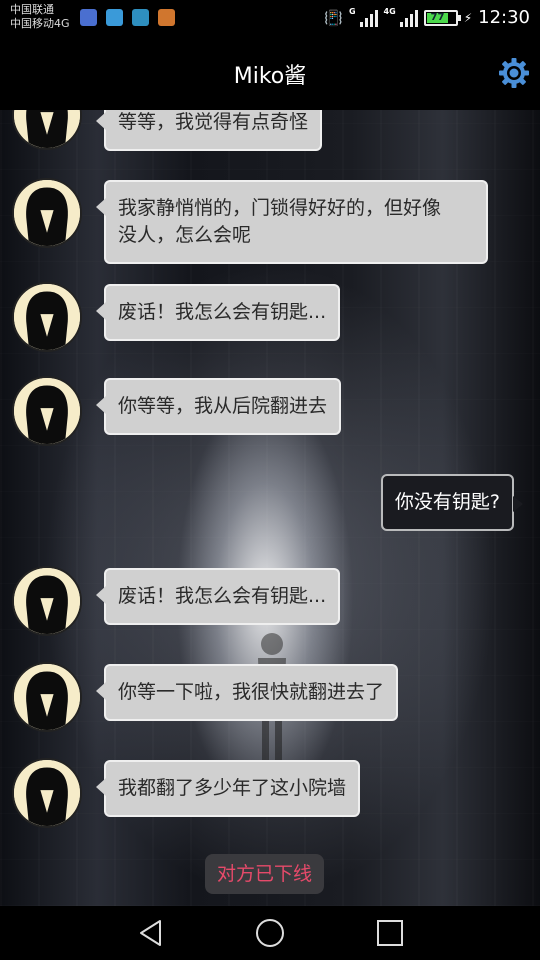 The image size is (540, 960). What do you see at coordinates (218, 406) in the screenshot?
I see `message-bubble: 你等等，我从后院翻进去` at bounding box center [218, 406].